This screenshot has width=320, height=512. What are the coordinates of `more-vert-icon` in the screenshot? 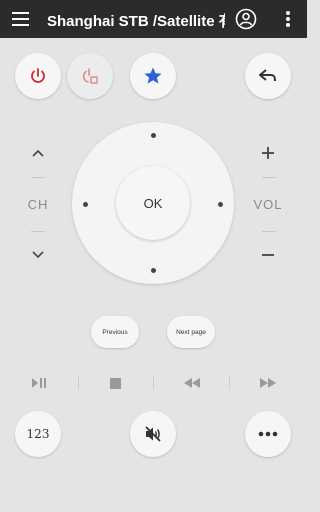 It's located at (288, 19).